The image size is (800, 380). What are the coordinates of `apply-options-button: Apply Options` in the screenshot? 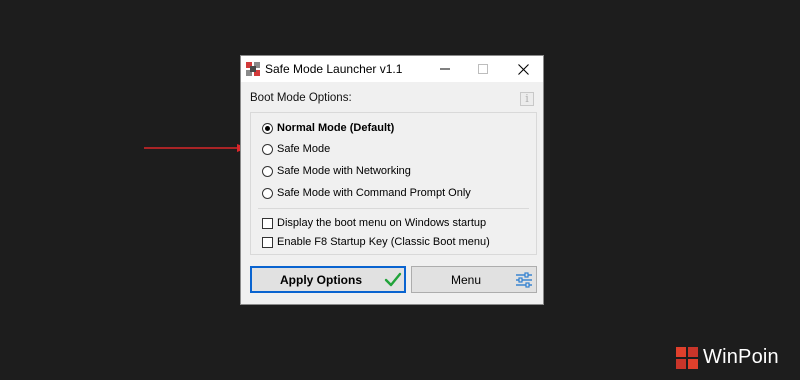 It's located at (328, 279).